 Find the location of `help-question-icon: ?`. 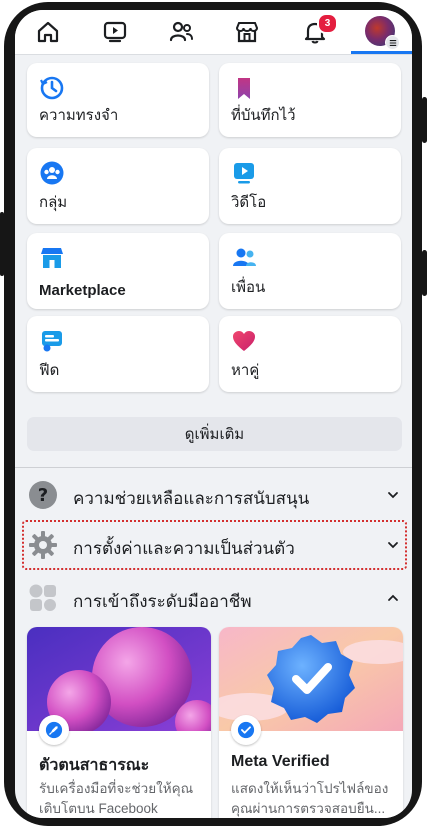

help-question-icon: ? is located at coordinates (43, 495).